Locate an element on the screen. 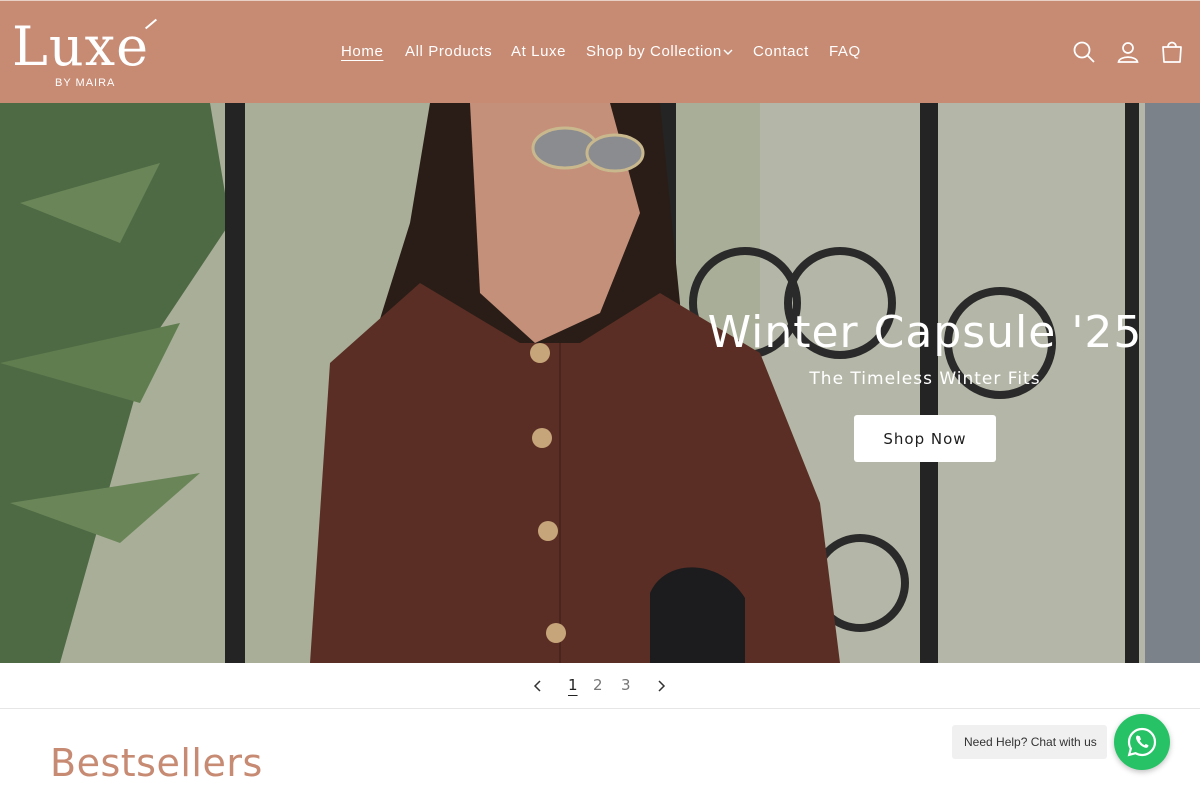 The height and width of the screenshot is (800, 1200). previous-slide-icon is located at coordinates (538, 686).